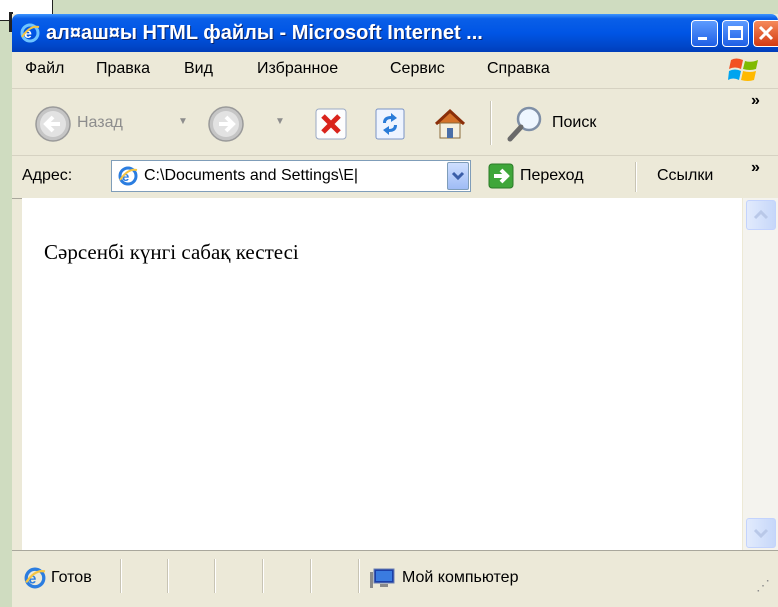 The image size is (778, 607). Describe the element at coordinates (123, 69) in the screenshot. I see `menu-edit: Правка` at that location.